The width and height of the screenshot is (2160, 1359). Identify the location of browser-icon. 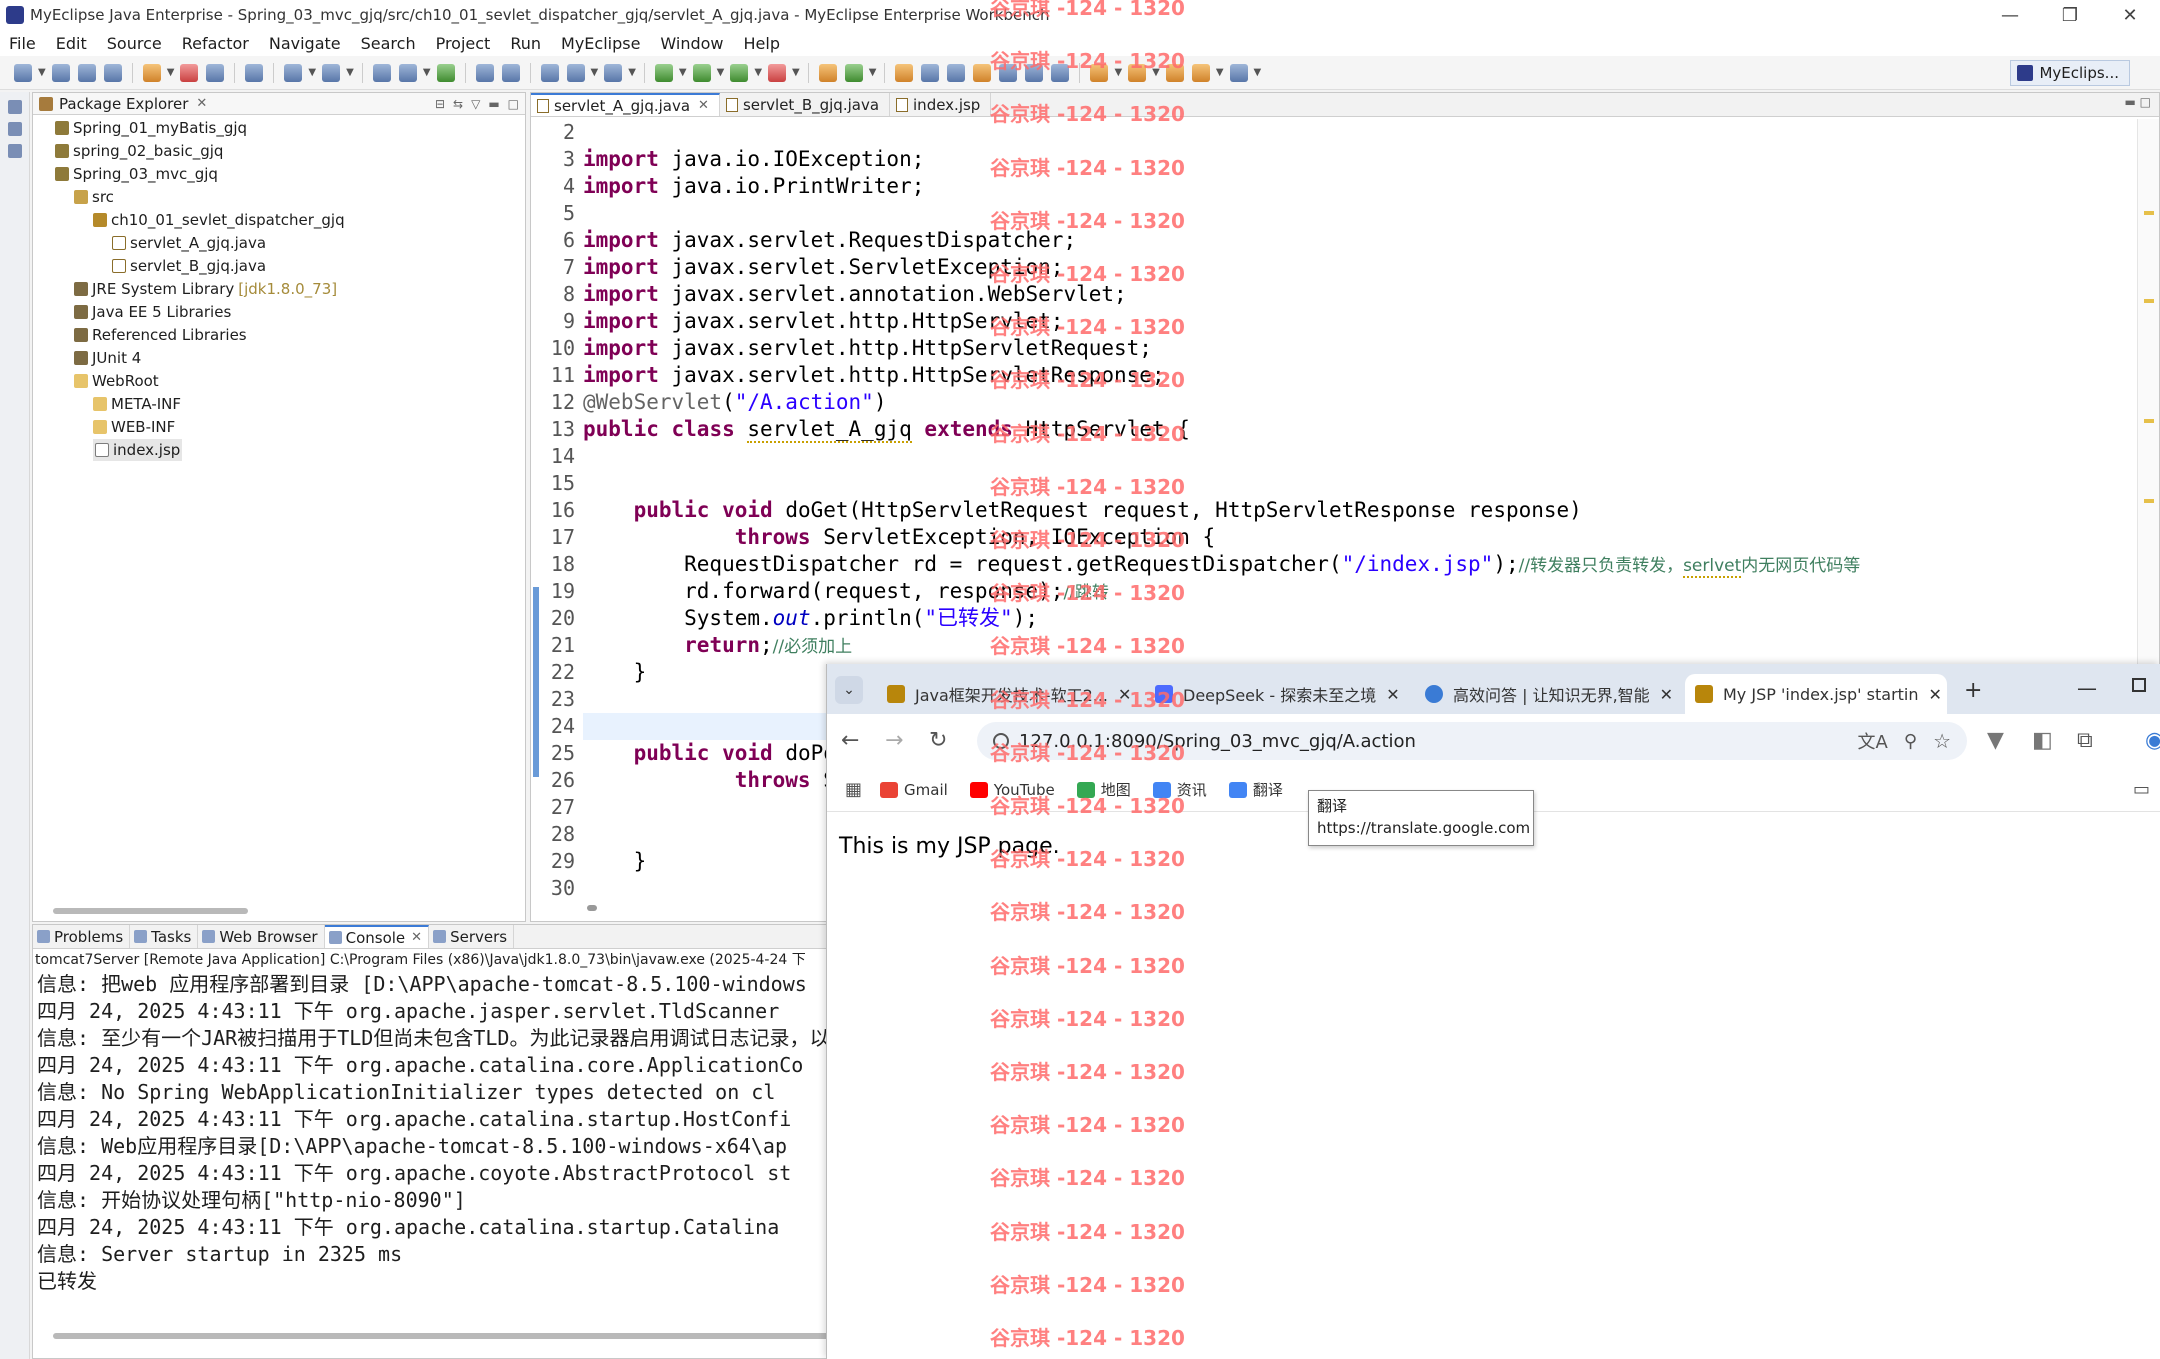
(575, 72).